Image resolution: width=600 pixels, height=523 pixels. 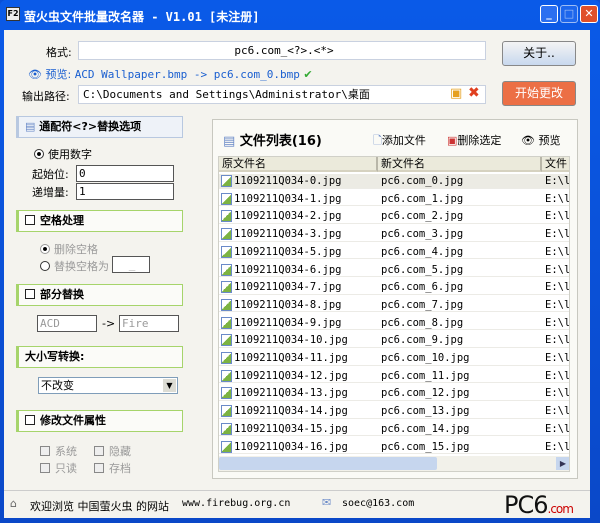 What do you see at coordinates (328, 463) in the screenshot?
I see `scrollbar-thumb` at bounding box center [328, 463].